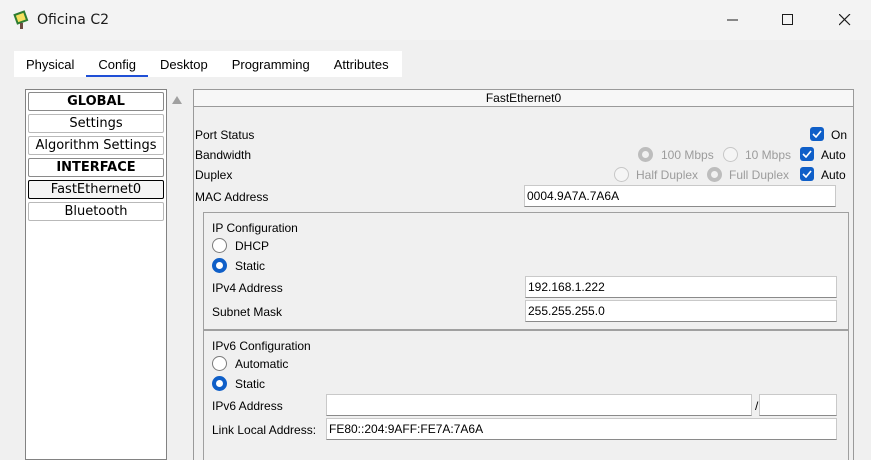 This screenshot has width=871, height=460. Describe the element at coordinates (219, 383) in the screenshot. I see `ipv6-static-radio` at that location.